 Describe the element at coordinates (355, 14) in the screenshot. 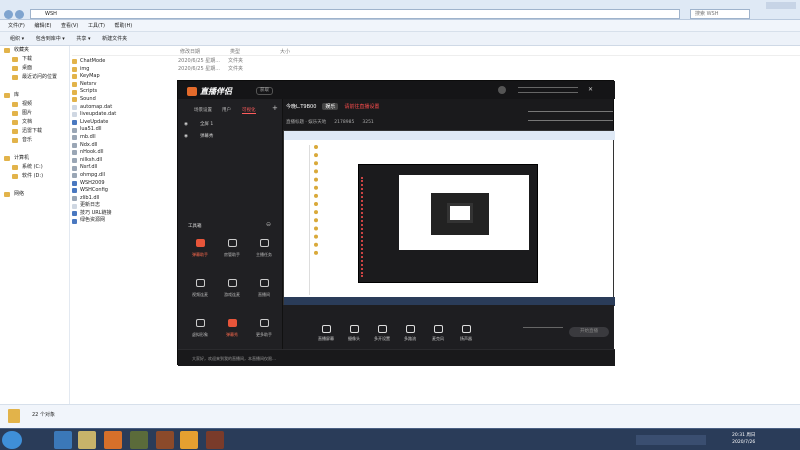

I see `address-bar: WSH` at that location.